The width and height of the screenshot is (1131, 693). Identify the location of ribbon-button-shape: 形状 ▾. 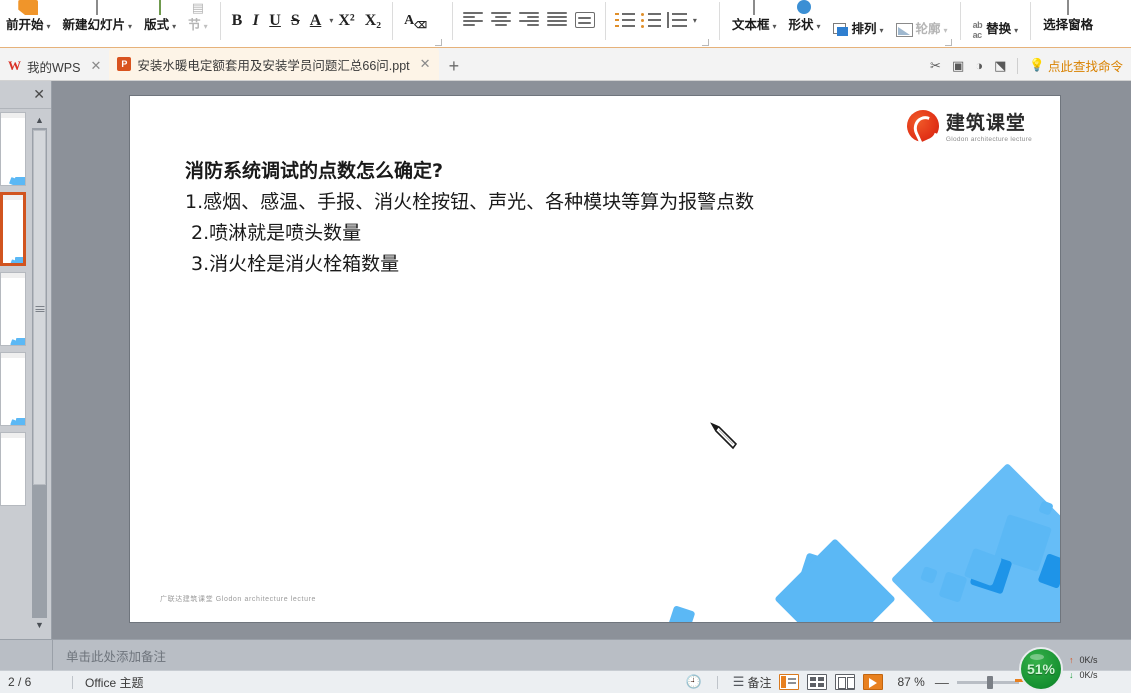
(804, 23).